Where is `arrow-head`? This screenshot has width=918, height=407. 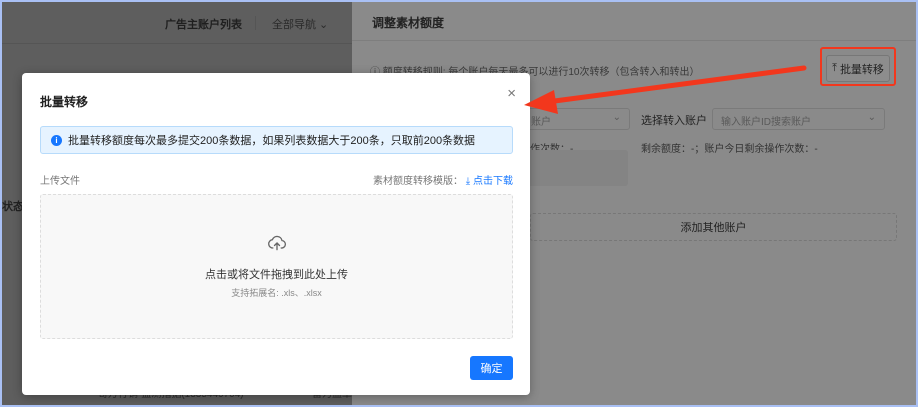
arrow-head is located at coordinates (541, 102).